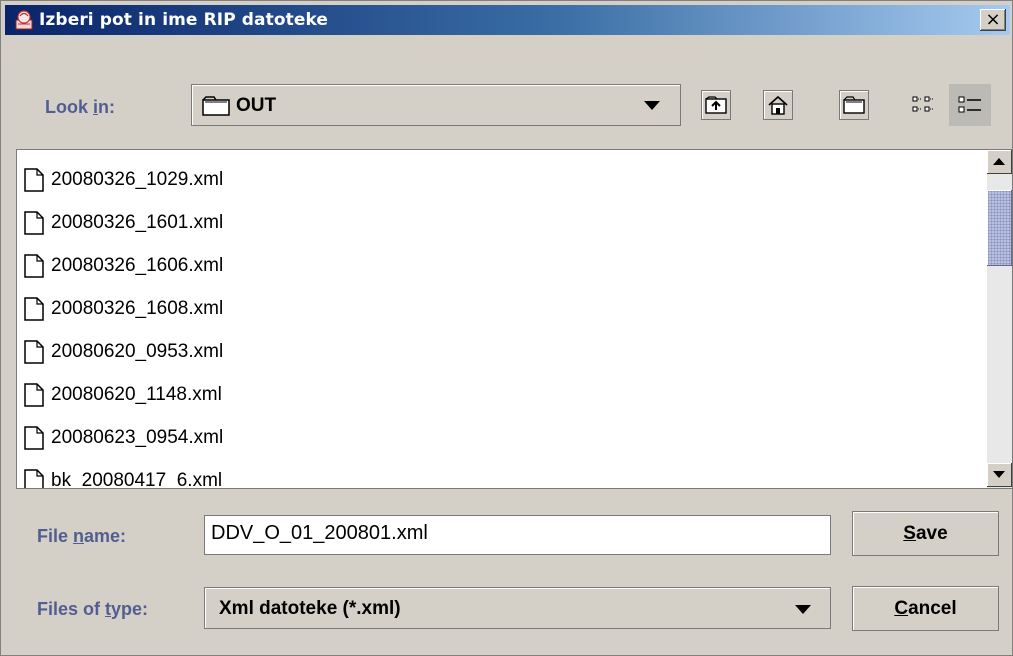 This screenshot has width=1013, height=656. I want to click on cancel-button: Cancel, so click(925, 608).